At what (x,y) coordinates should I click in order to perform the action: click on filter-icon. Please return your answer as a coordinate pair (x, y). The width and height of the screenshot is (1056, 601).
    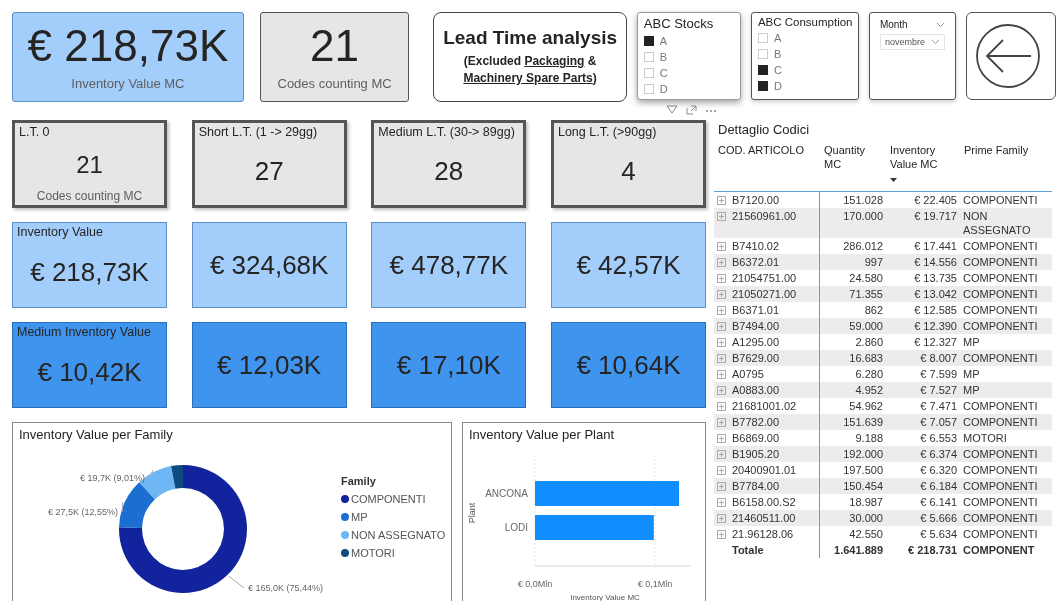
    Looking at the image, I should click on (671, 110).